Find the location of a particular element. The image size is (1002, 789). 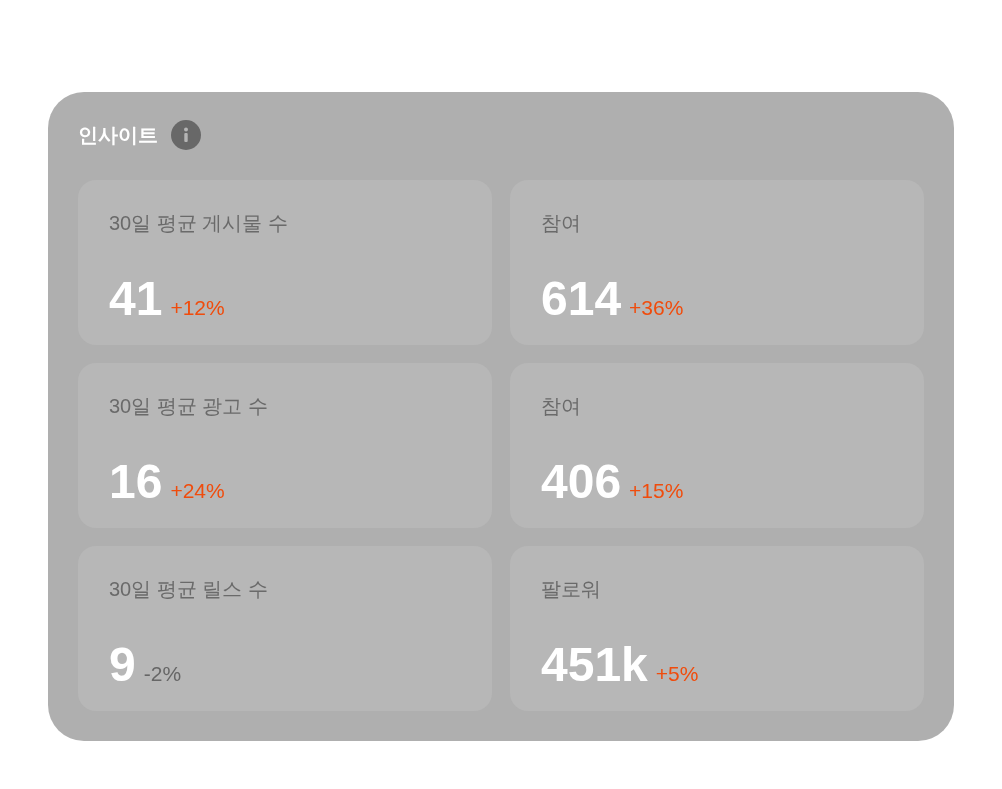

panel-title: 인사이트 is located at coordinates (118, 135).